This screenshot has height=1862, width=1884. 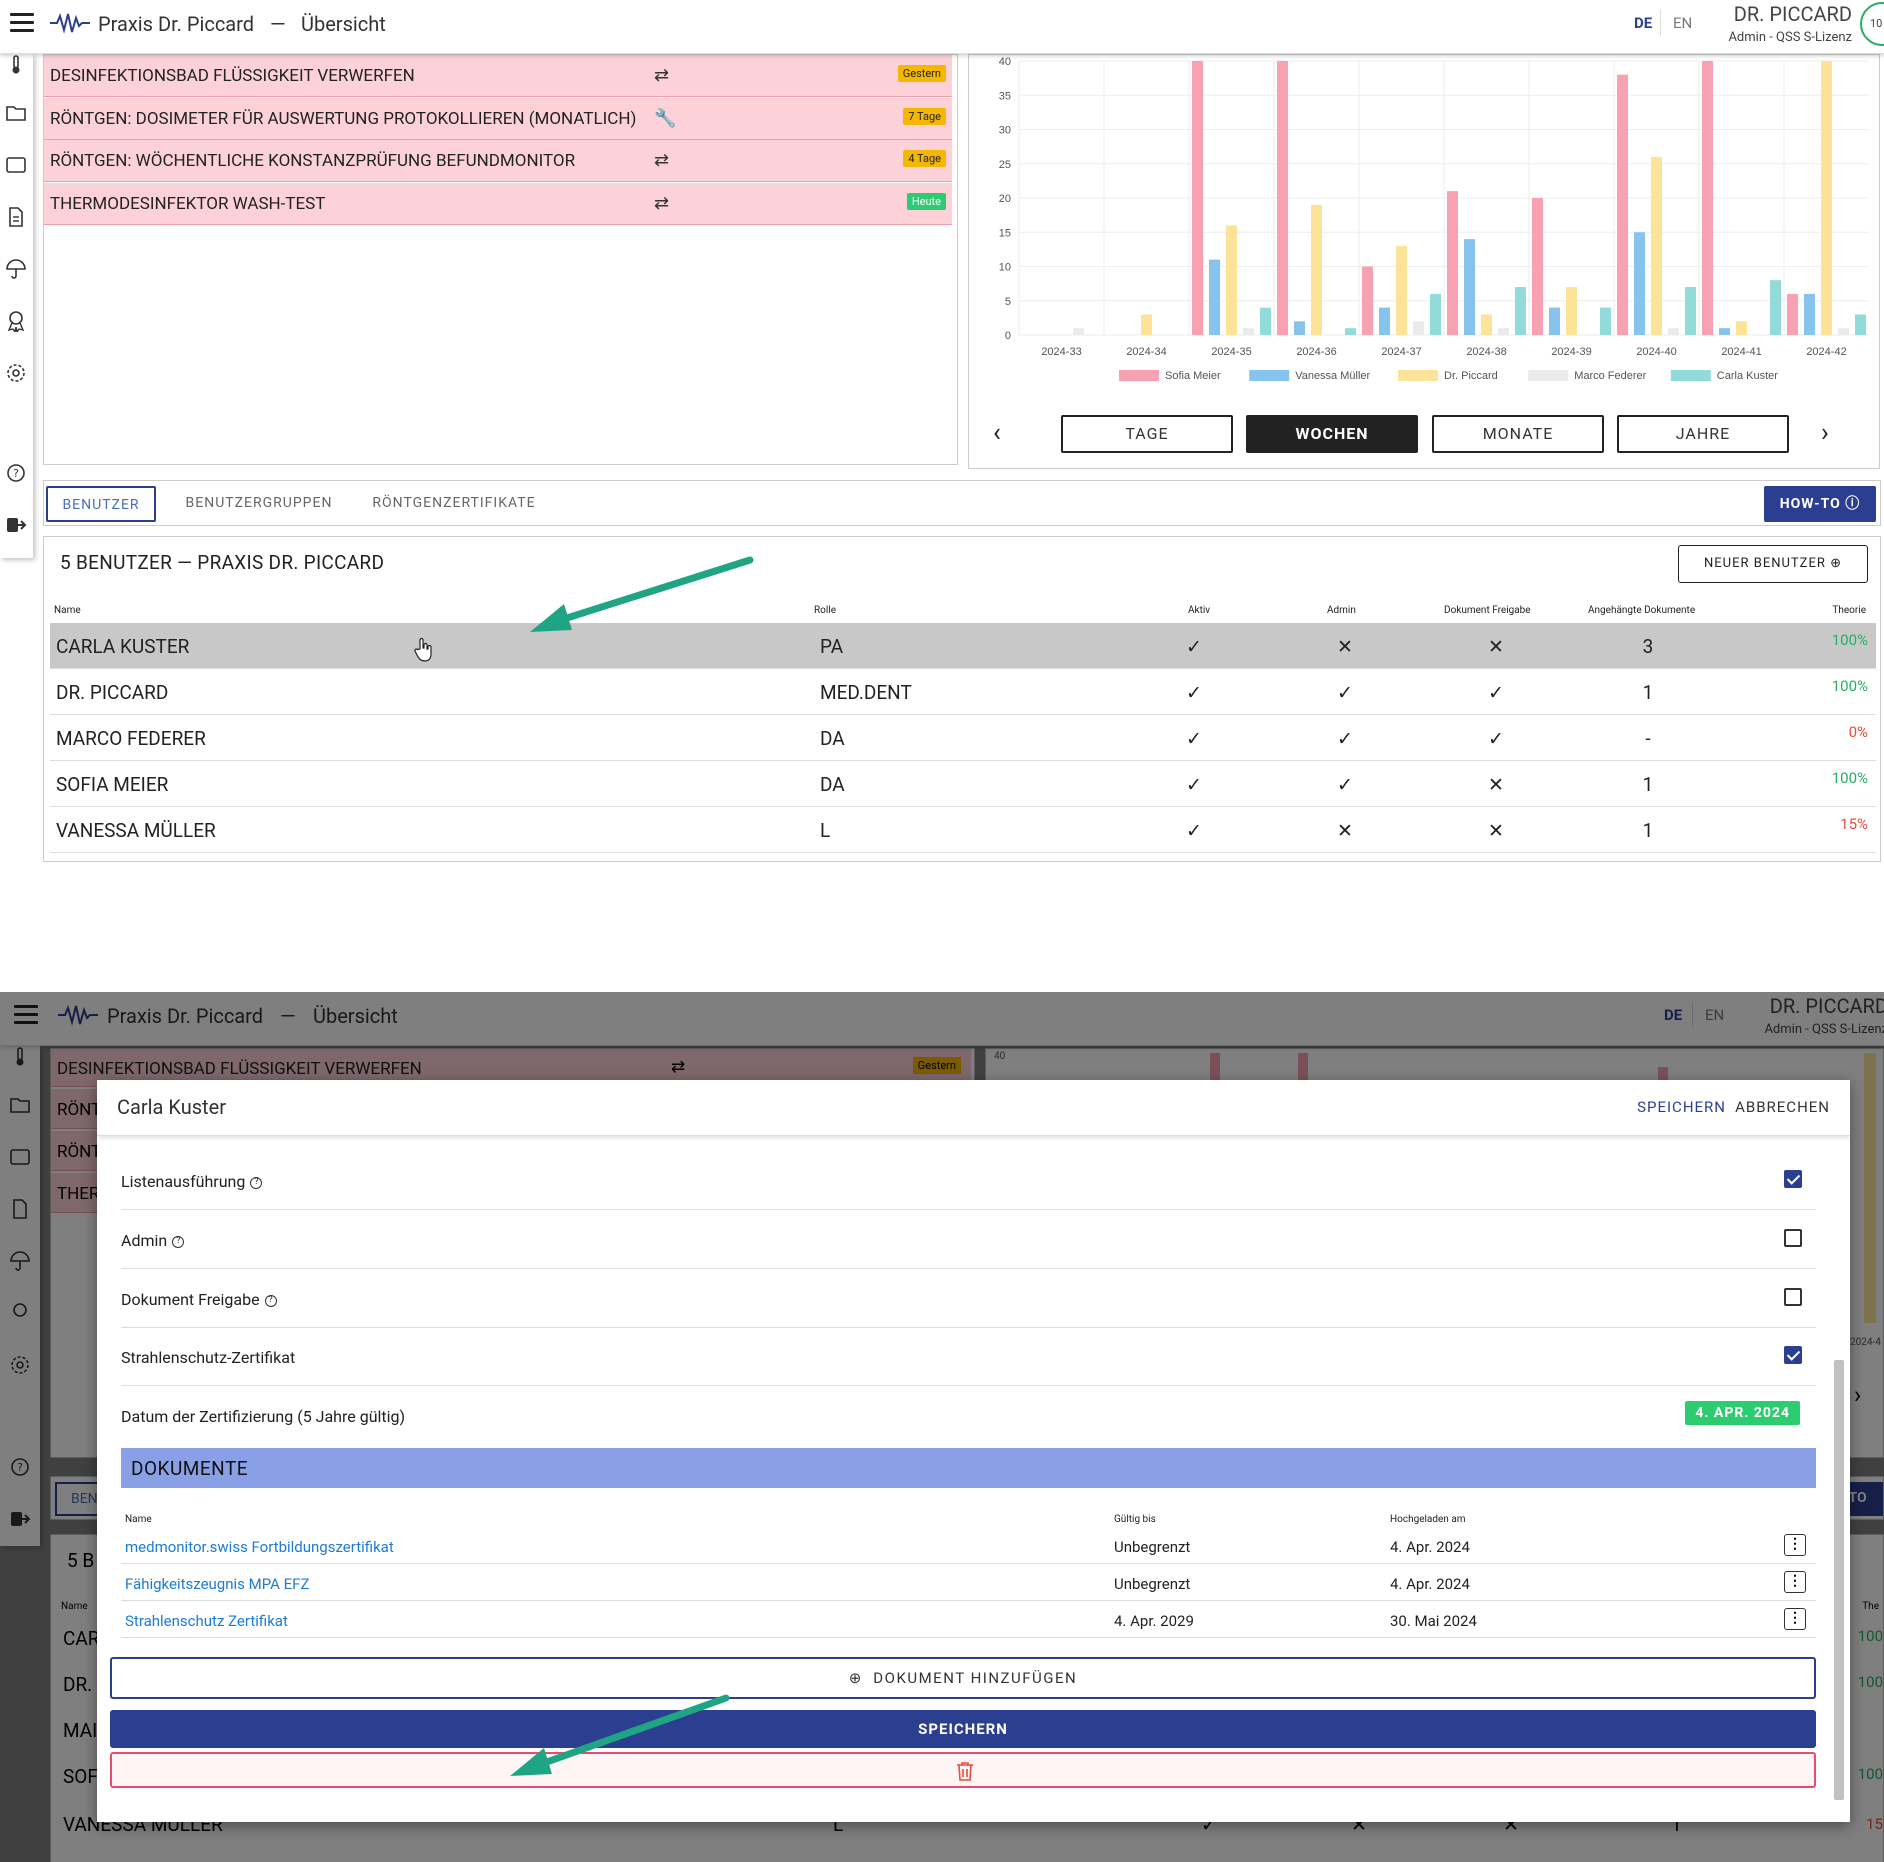 What do you see at coordinates (1332, 376) in the screenshot?
I see `legend-label: Vanessa Müller` at bounding box center [1332, 376].